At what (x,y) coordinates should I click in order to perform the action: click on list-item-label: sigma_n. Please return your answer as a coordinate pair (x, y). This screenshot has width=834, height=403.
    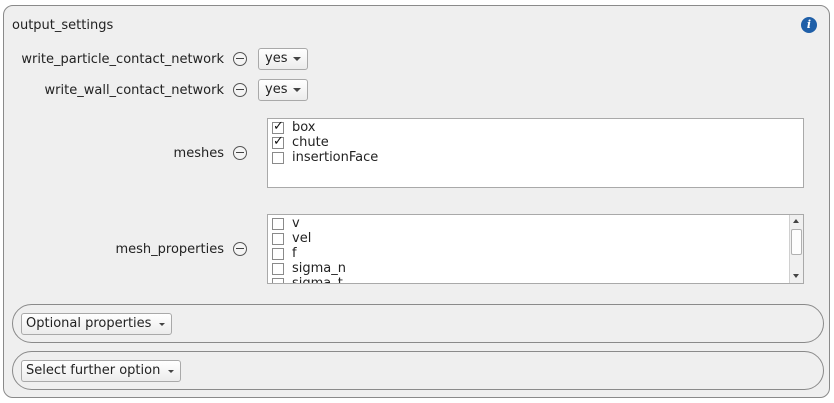
    Looking at the image, I should click on (319, 268).